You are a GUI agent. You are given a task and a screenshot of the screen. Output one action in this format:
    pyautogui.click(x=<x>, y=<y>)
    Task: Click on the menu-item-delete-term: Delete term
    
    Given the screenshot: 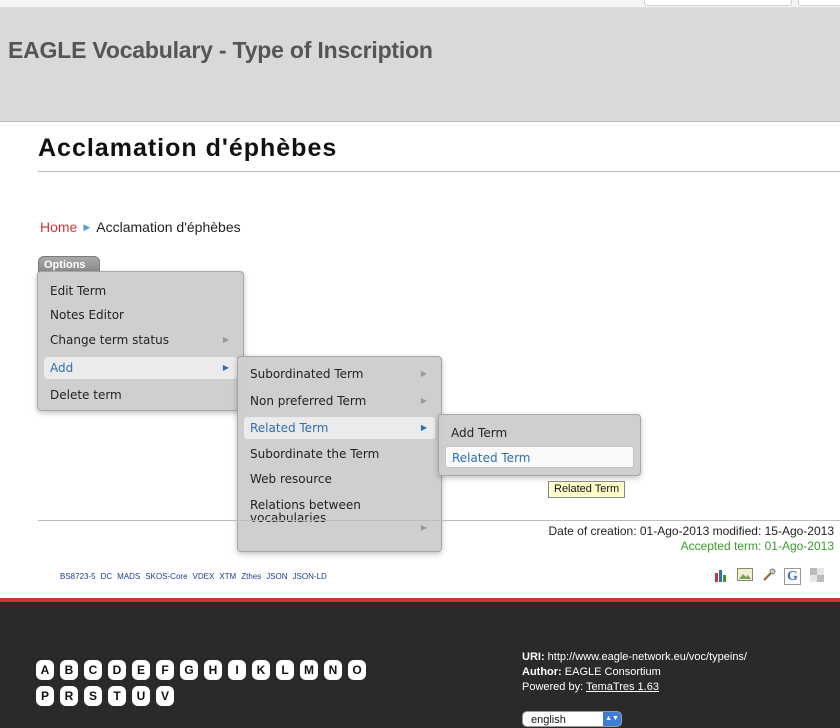 What is the action you would take?
    pyautogui.click(x=140, y=395)
    